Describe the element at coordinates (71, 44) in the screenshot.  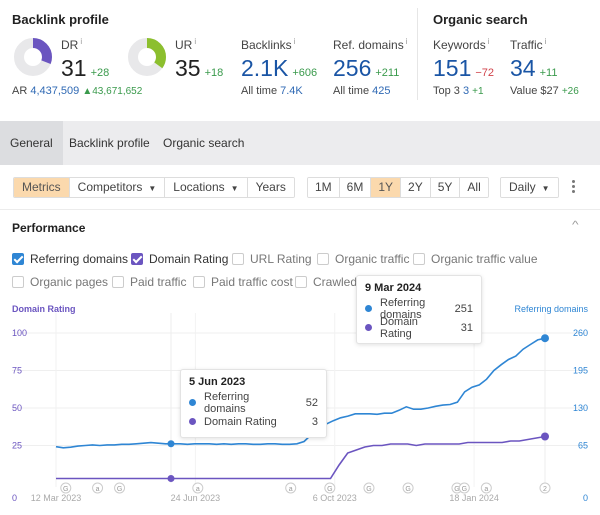
I see `dr-label: DR i` at that location.